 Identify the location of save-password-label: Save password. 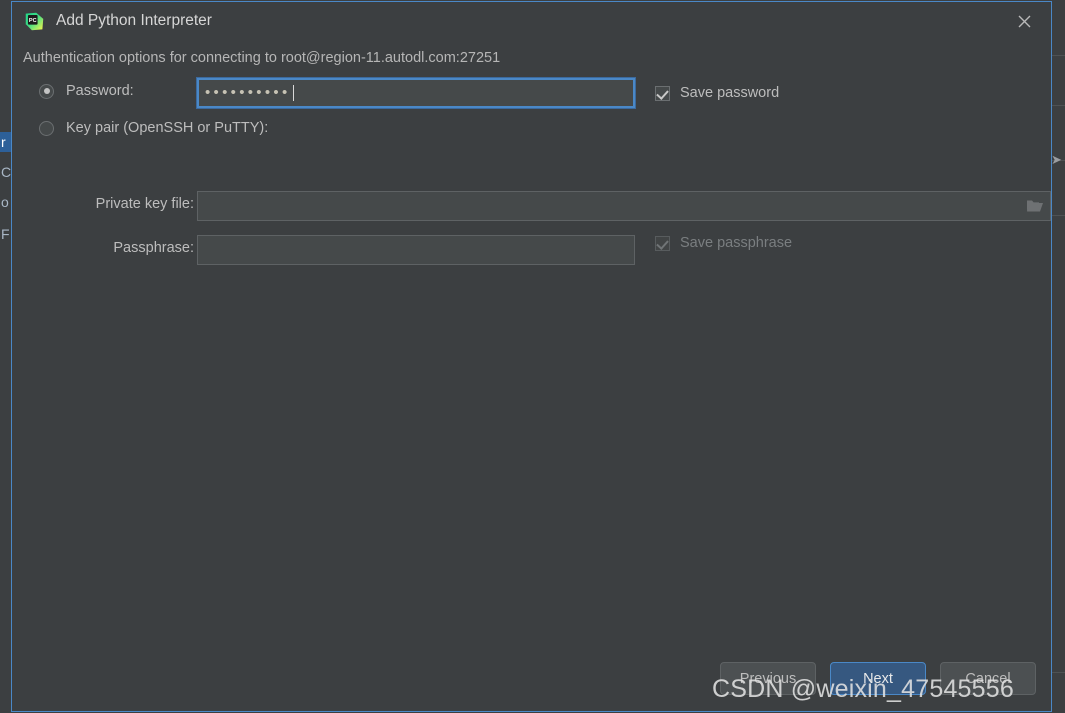
(730, 93).